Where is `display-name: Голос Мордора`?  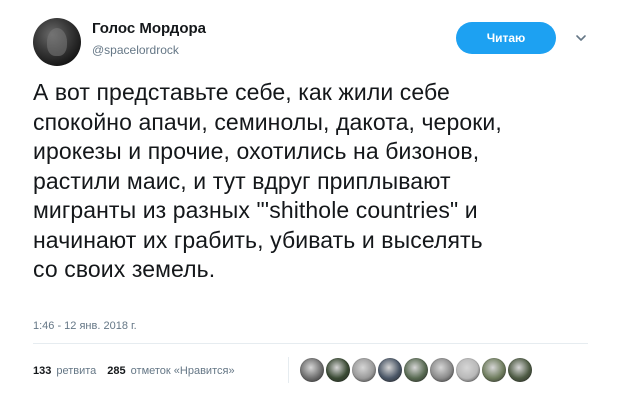 display-name: Голос Мордора is located at coordinates (149, 28).